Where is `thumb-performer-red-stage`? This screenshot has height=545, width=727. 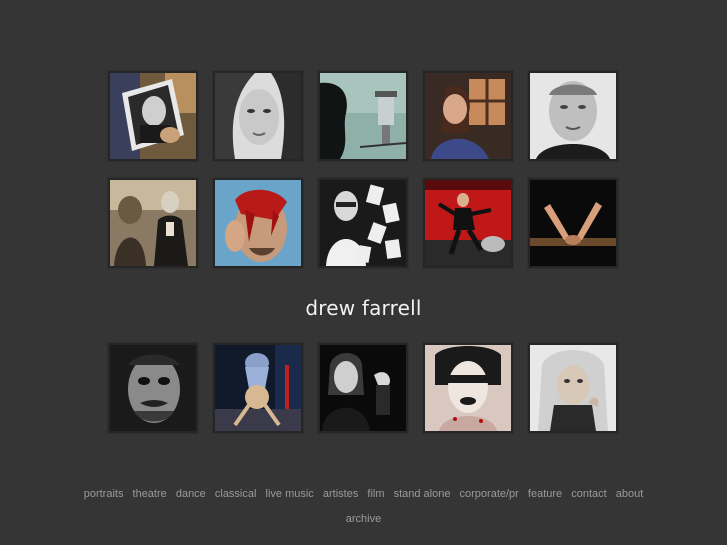 thumb-performer-red-stage is located at coordinates (468, 223).